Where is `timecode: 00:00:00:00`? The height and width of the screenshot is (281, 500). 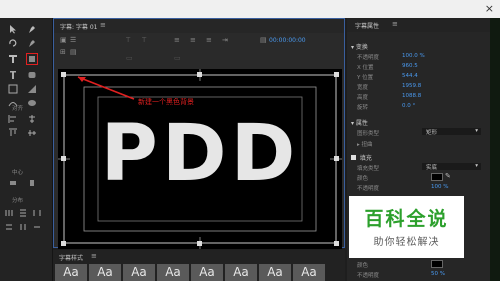 timecode: 00:00:00:00 is located at coordinates (287, 40).